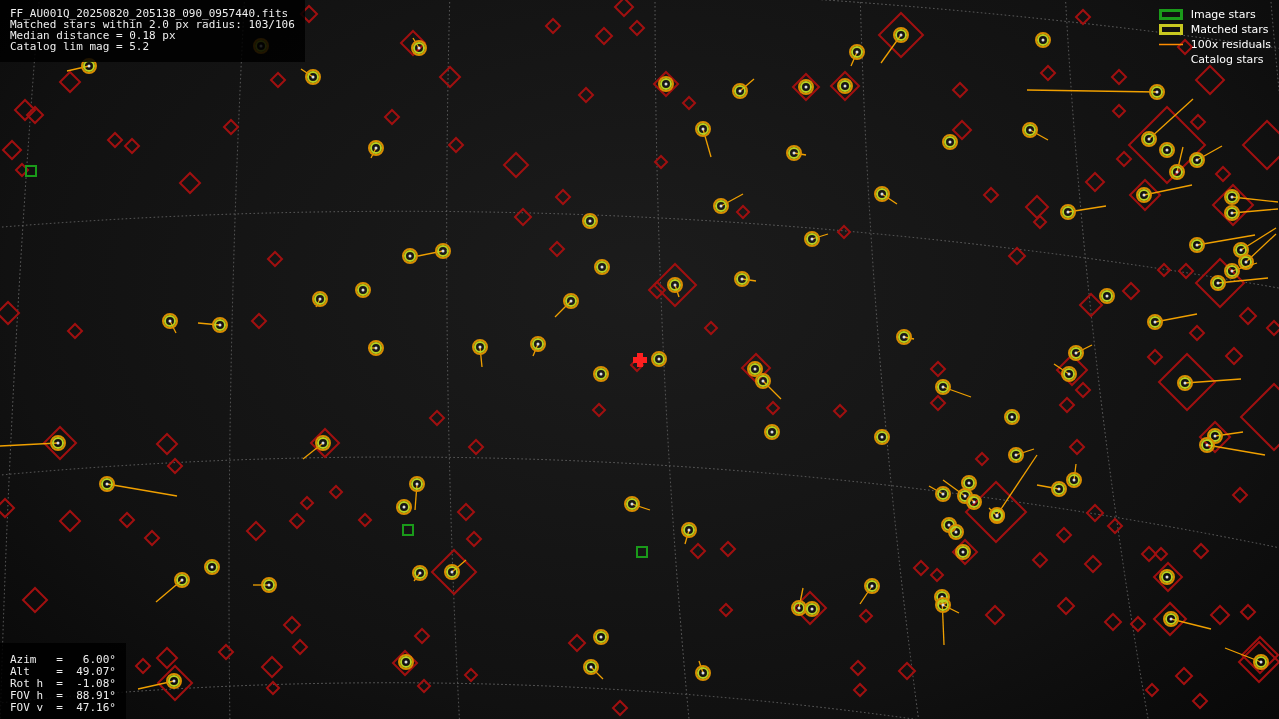 This screenshot has height=719, width=1279. What do you see at coordinates (1223, 14) in the screenshot?
I see `legend-label: Image stars` at bounding box center [1223, 14].